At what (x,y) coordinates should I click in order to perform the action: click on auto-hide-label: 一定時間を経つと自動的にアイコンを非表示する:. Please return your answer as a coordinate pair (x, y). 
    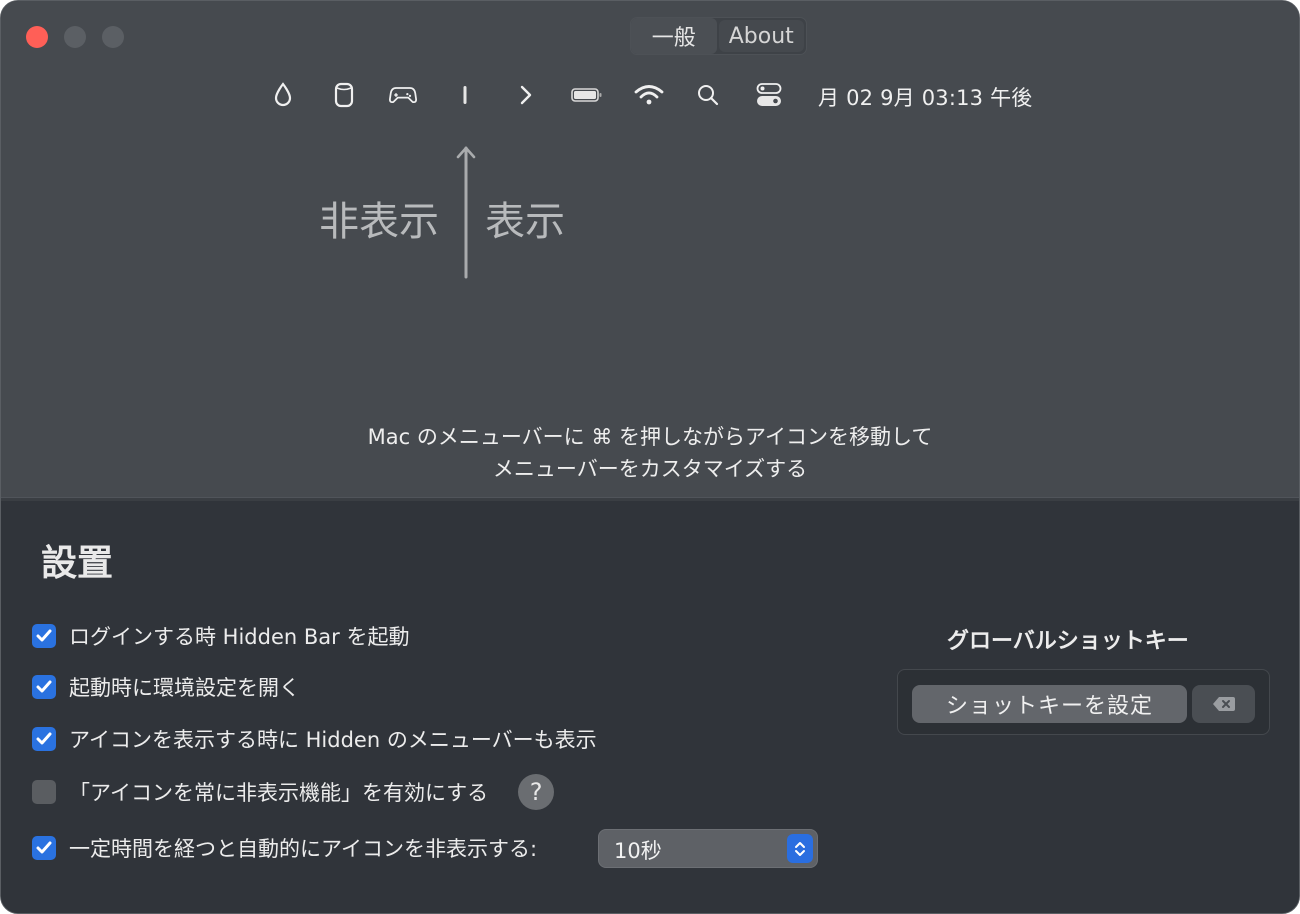
    Looking at the image, I should click on (303, 849).